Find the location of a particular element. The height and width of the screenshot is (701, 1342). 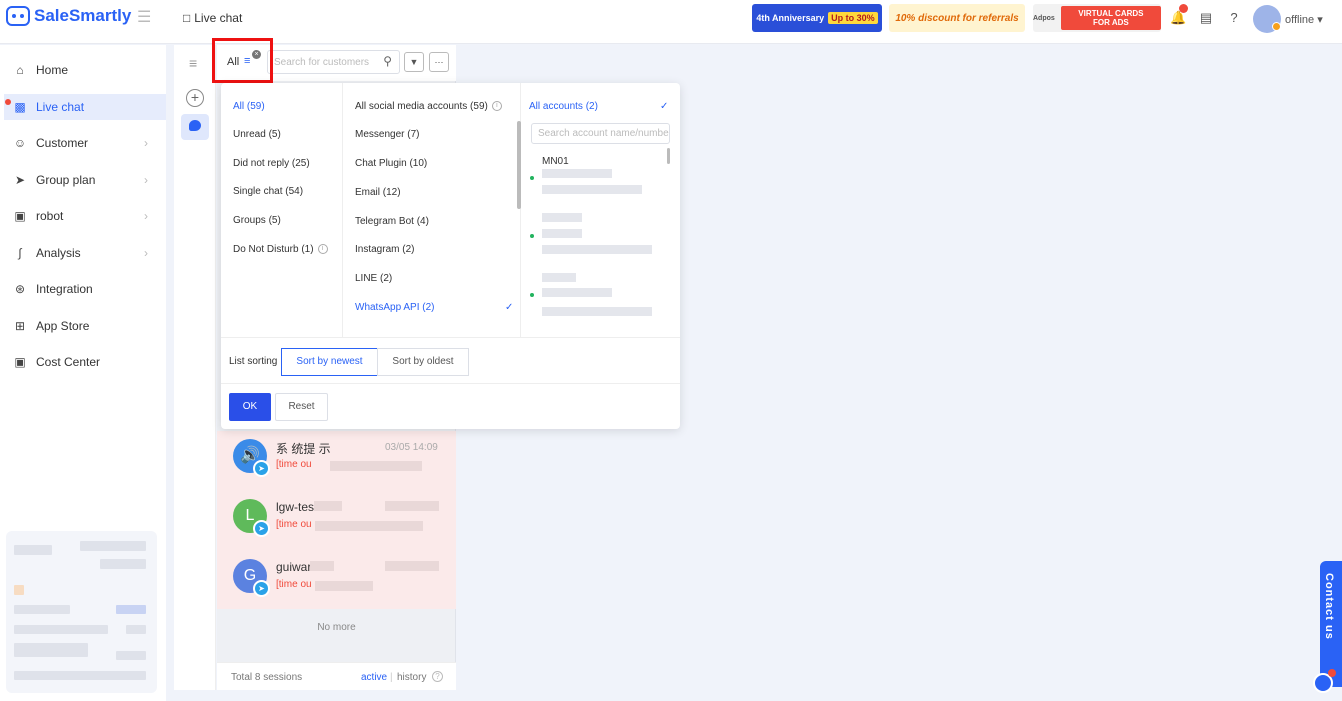

reset-button: Reset is located at coordinates (301, 407).